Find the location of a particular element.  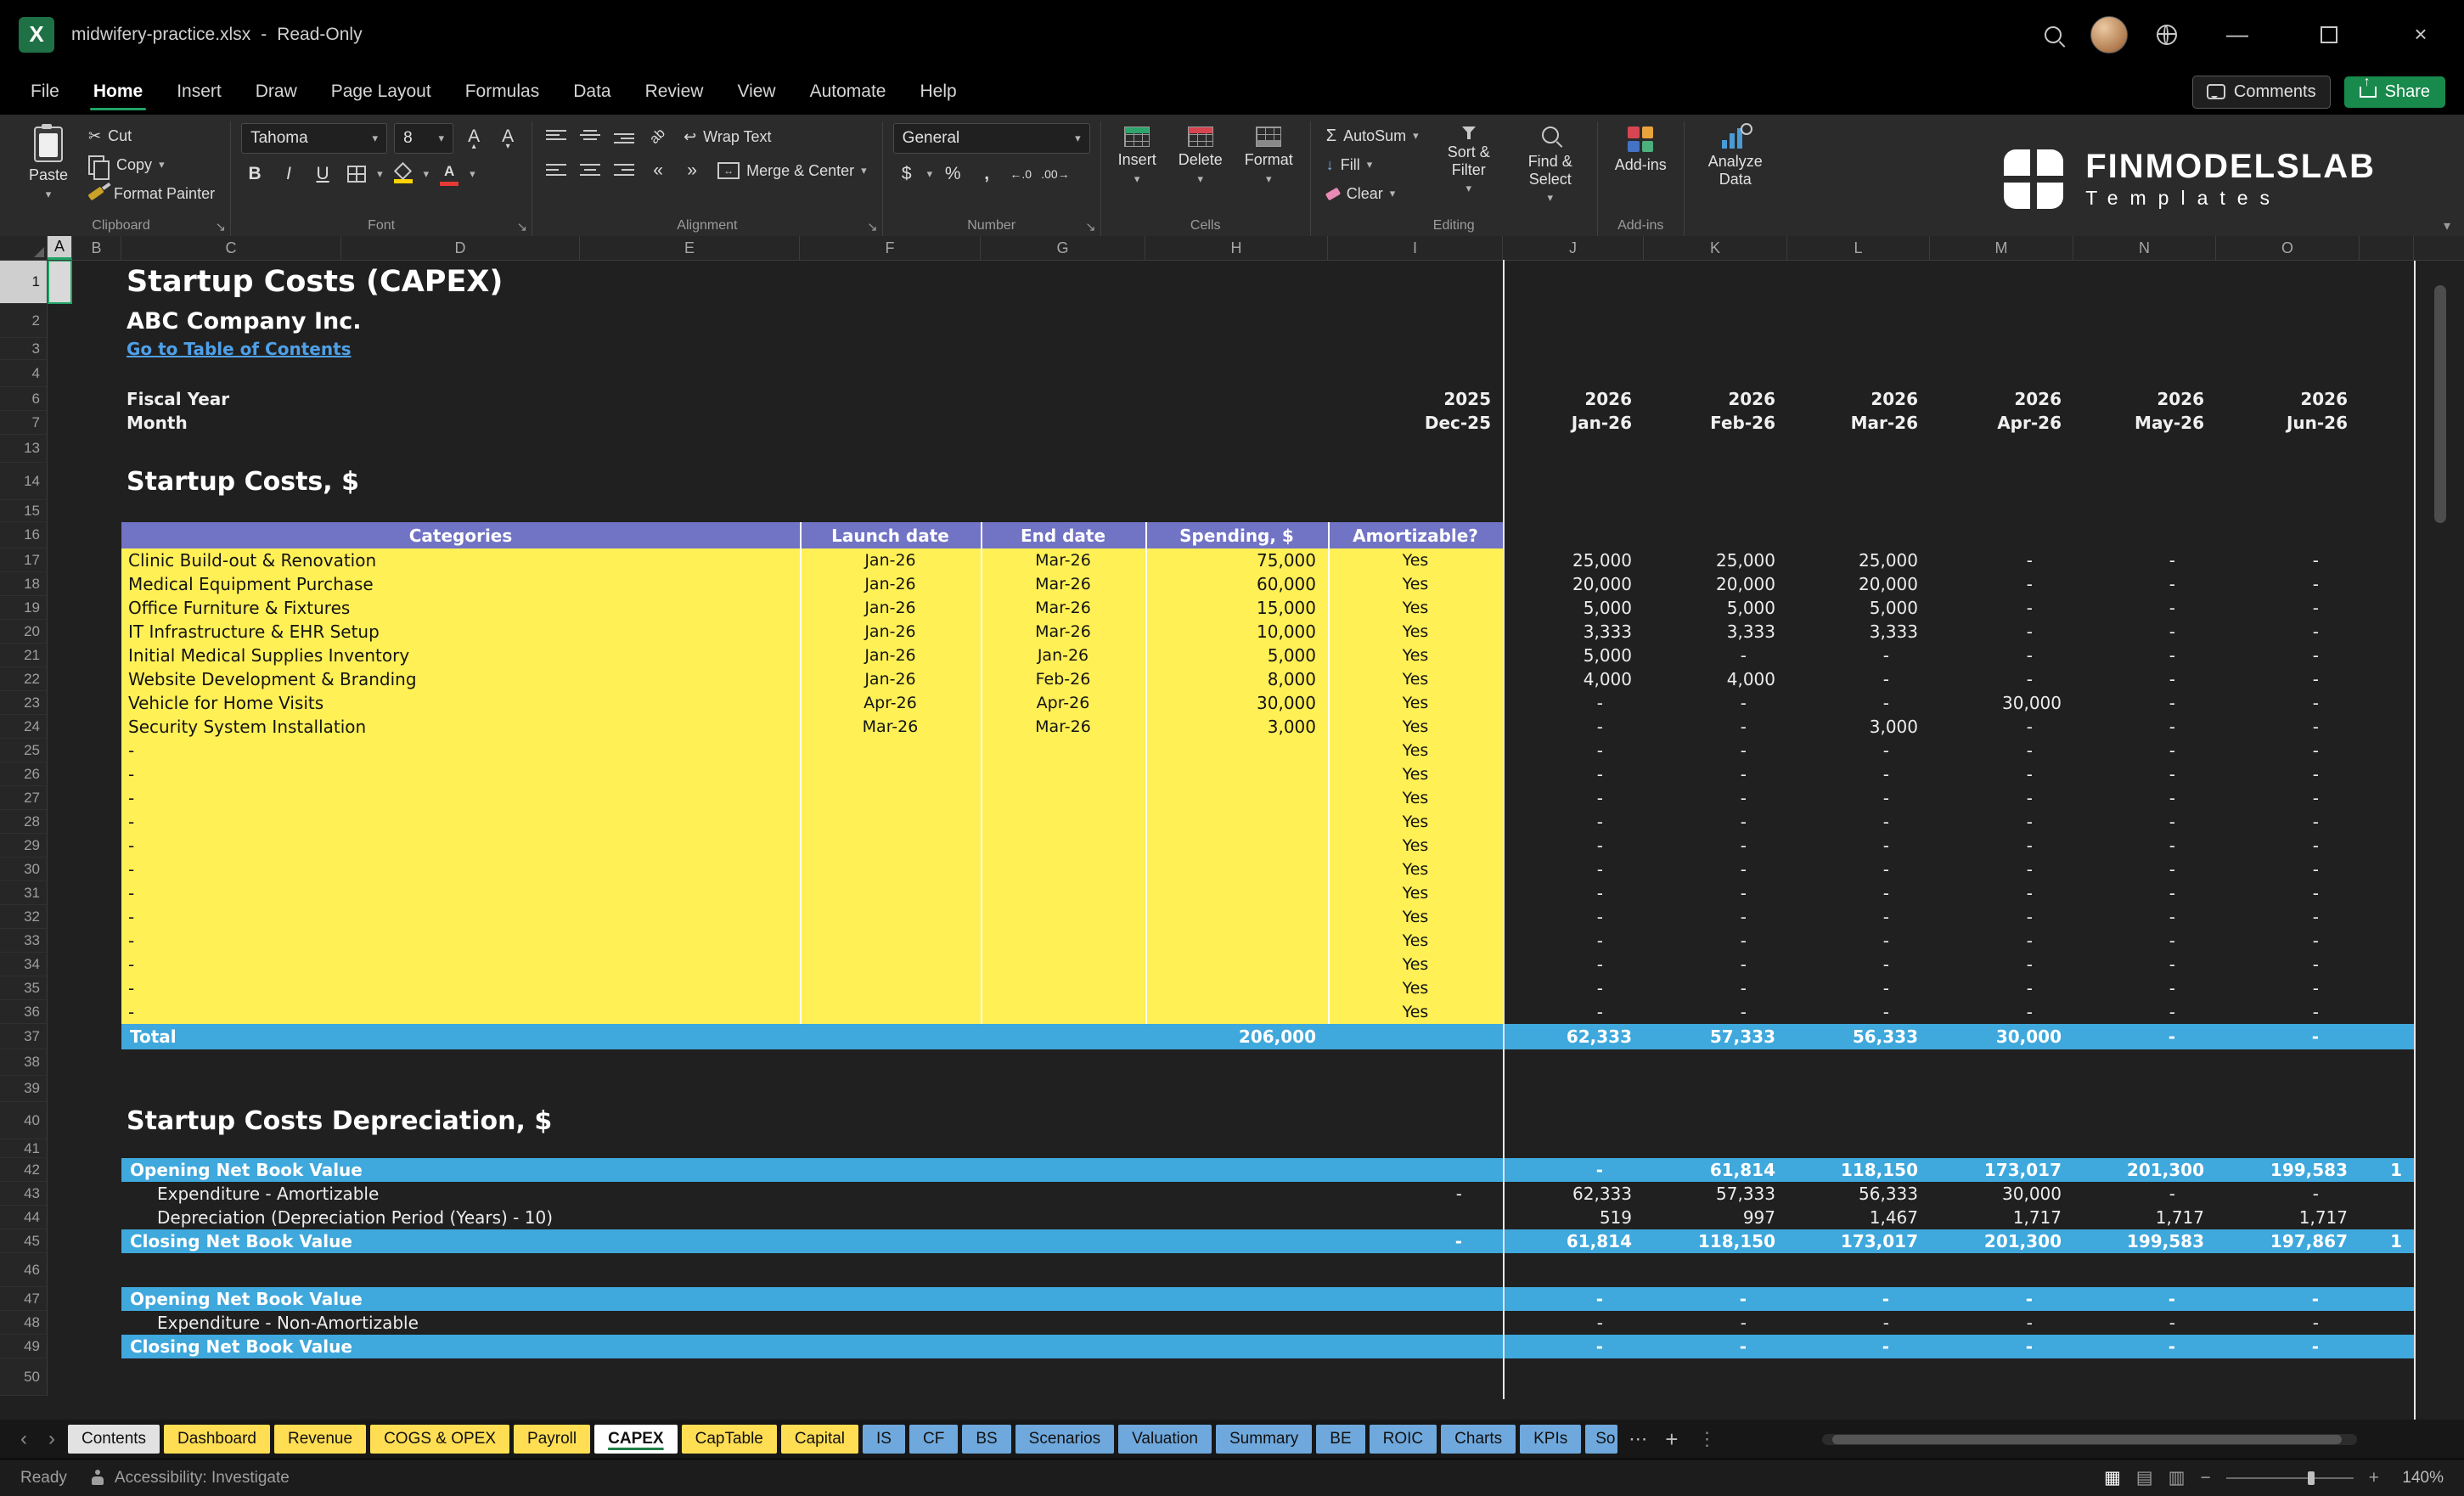

clipped-value: 1 is located at coordinates (2387, 1241).